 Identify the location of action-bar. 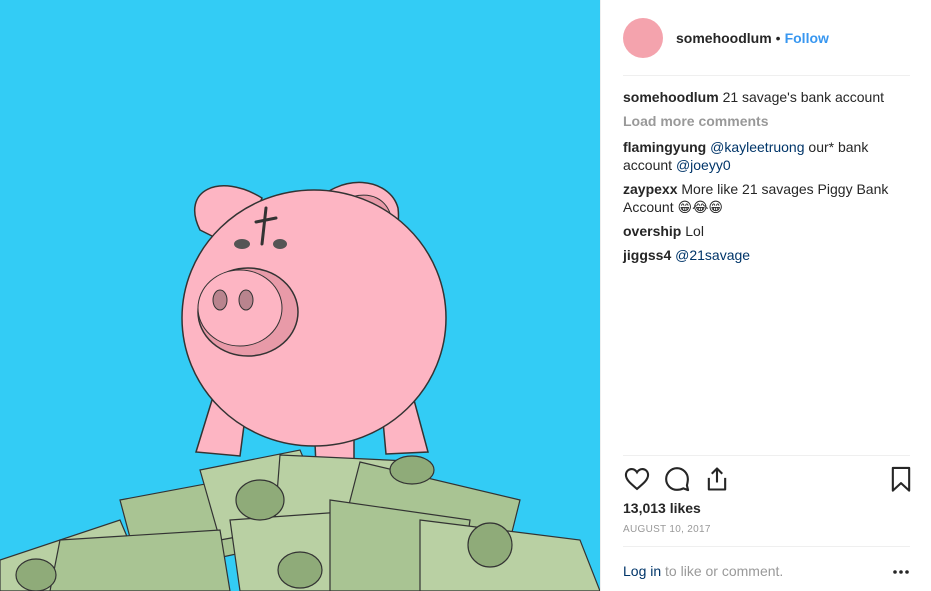
(767, 479).